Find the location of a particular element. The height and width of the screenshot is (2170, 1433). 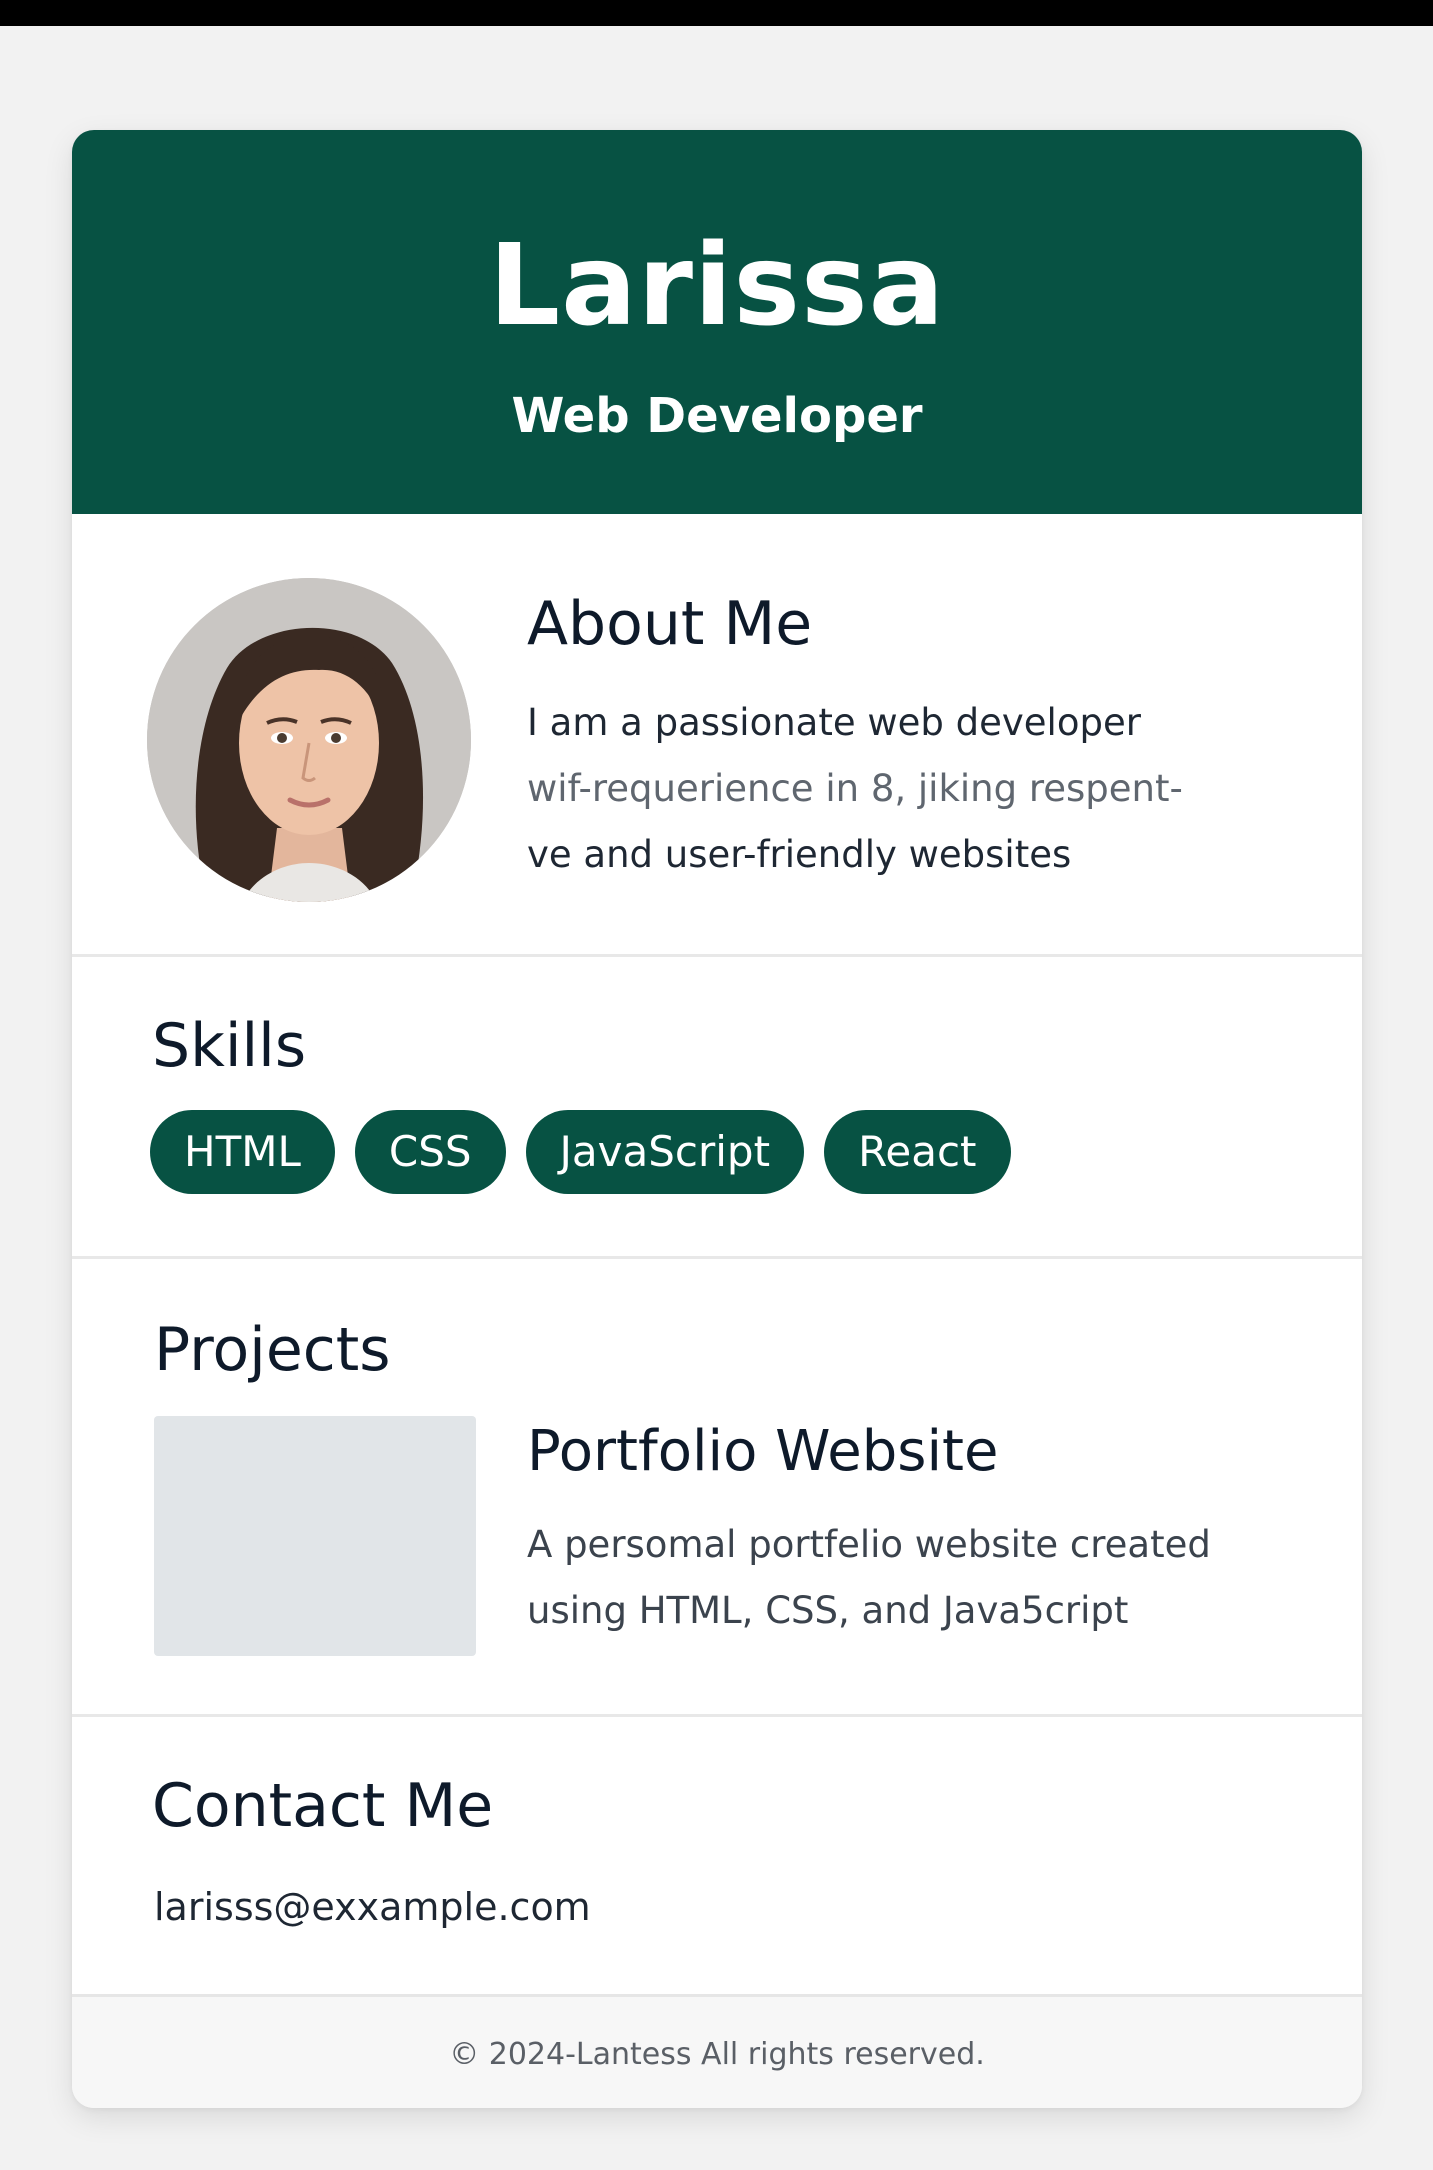

project-title: Portfolio Website is located at coordinates (762, 1452).